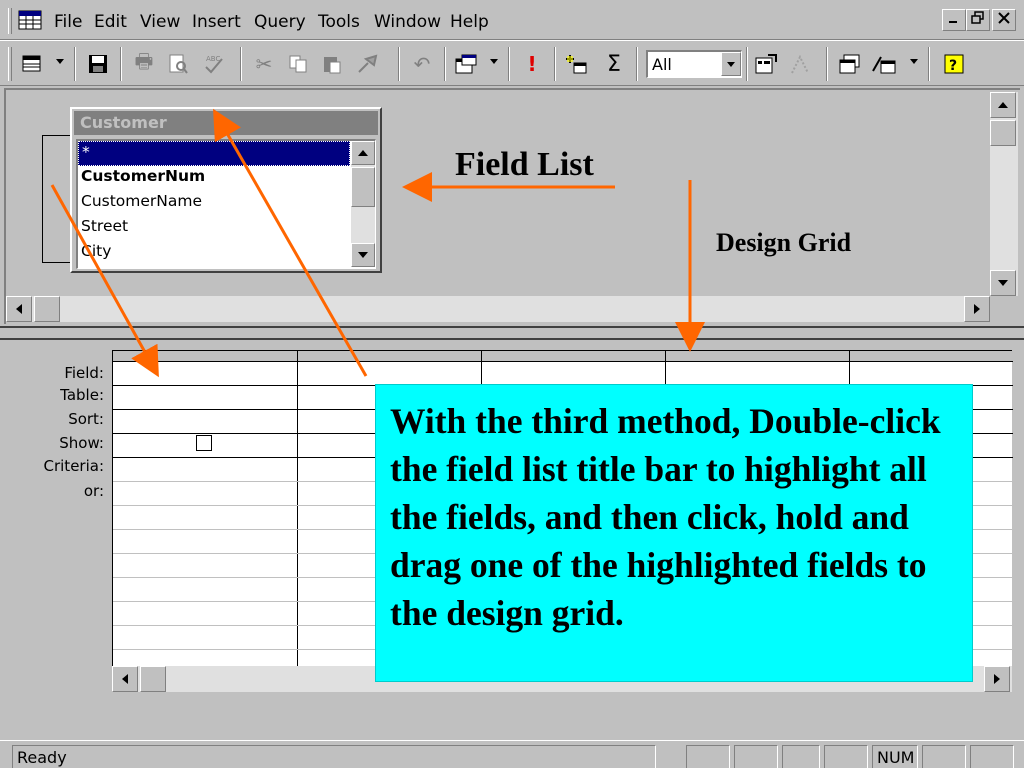 This screenshot has height=768, width=1024. I want to click on show-table-icon, so click(576, 64).